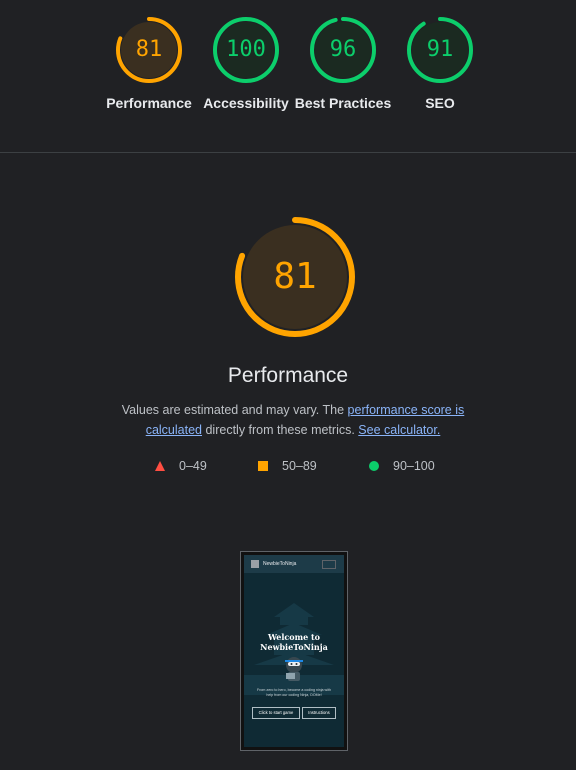 The height and width of the screenshot is (770, 576). Describe the element at coordinates (288, 375) in the screenshot. I see `performance-title: Performance` at that location.